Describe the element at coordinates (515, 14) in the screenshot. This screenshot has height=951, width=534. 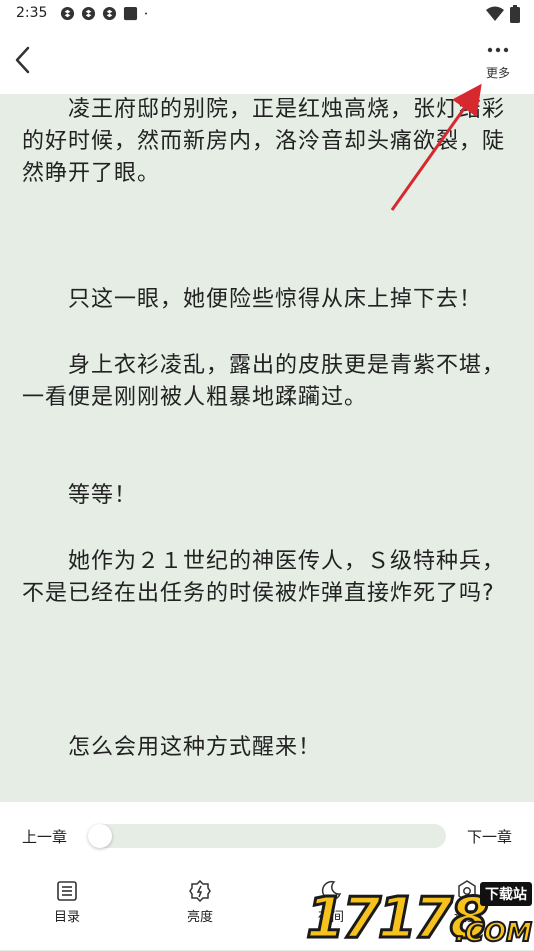
I see `battery-icon` at that location.